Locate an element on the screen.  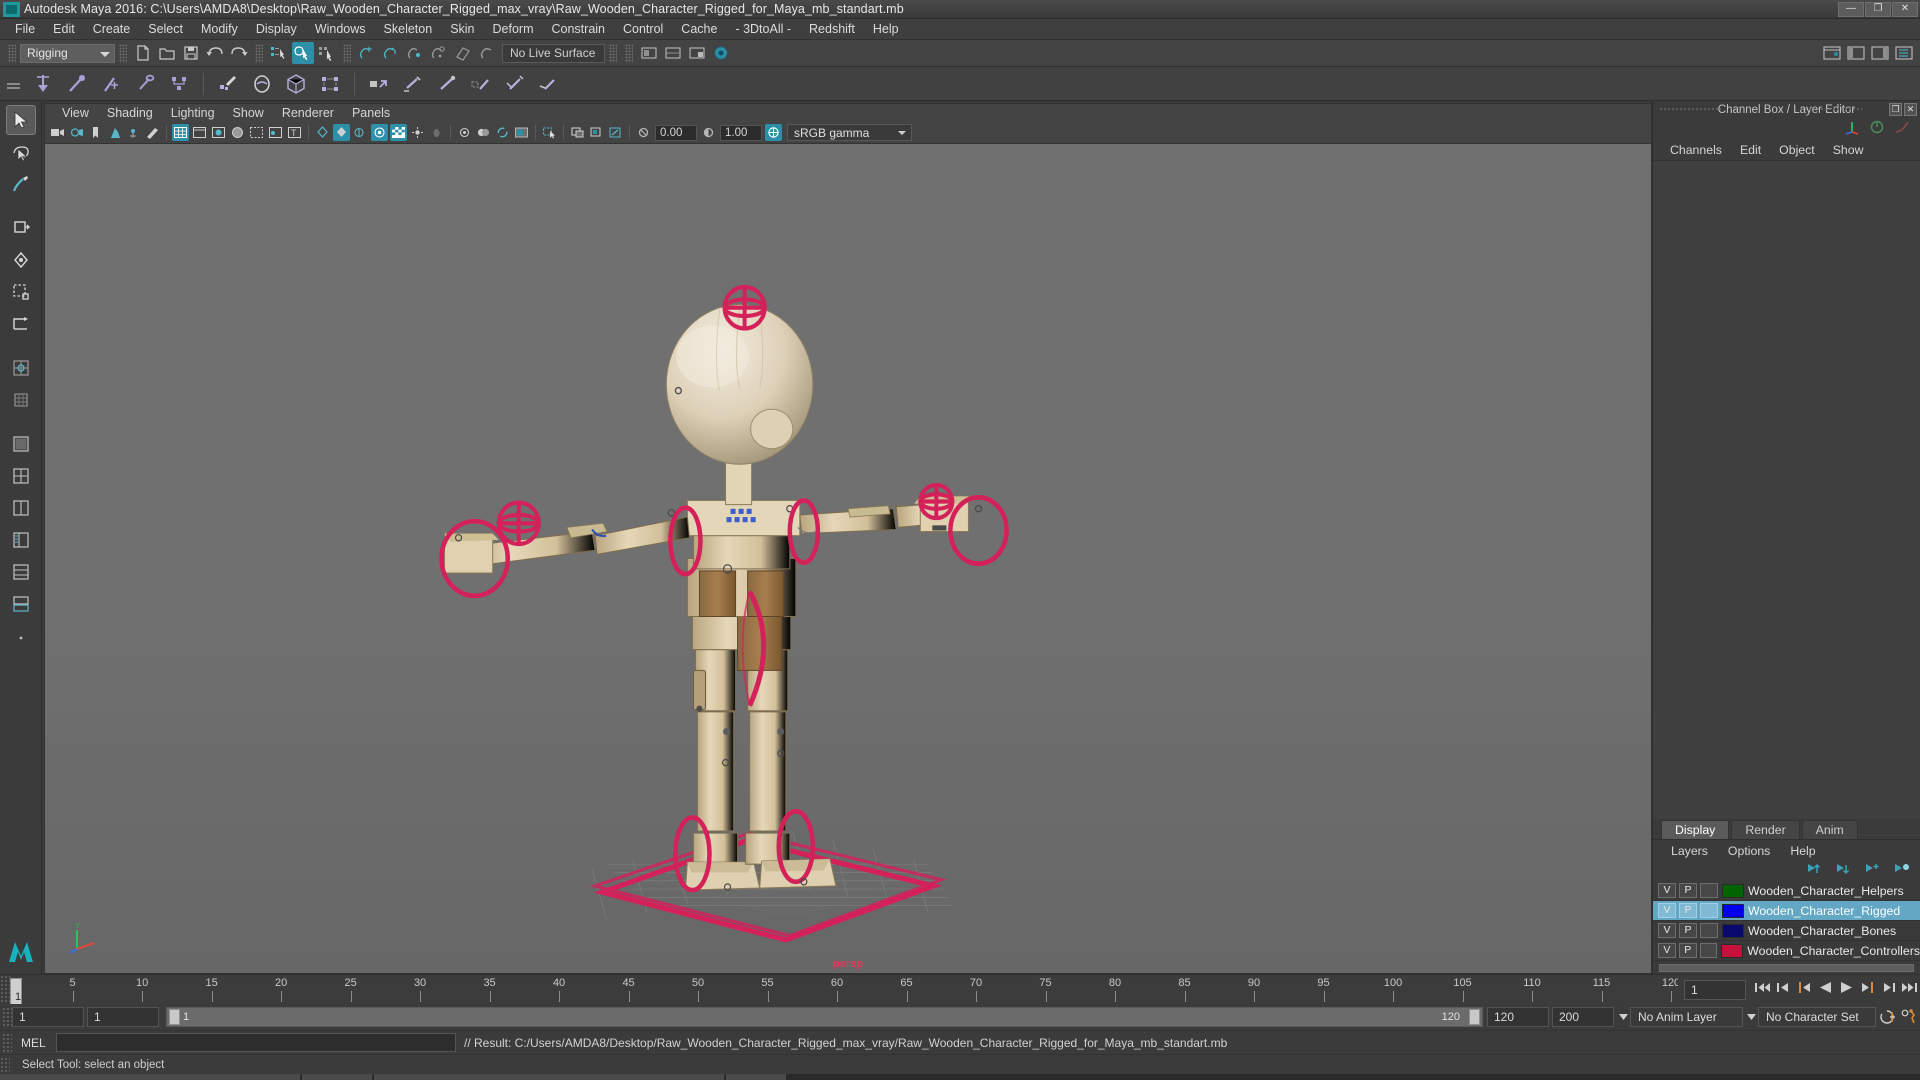
isolate-select-icon is located at coordinates (483, 132).